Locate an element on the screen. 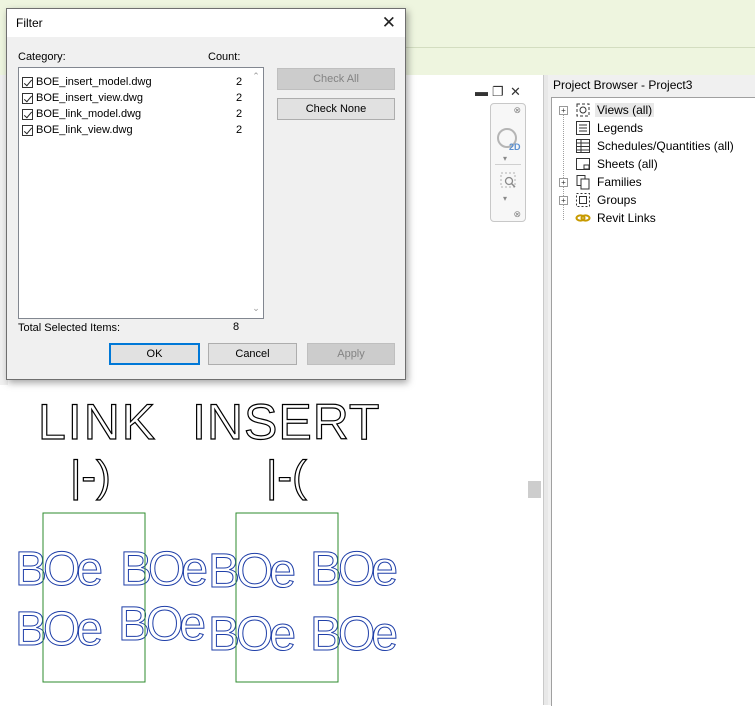  zoom-chevron-down-icon: ▾ is located at coordinates (505, 198).